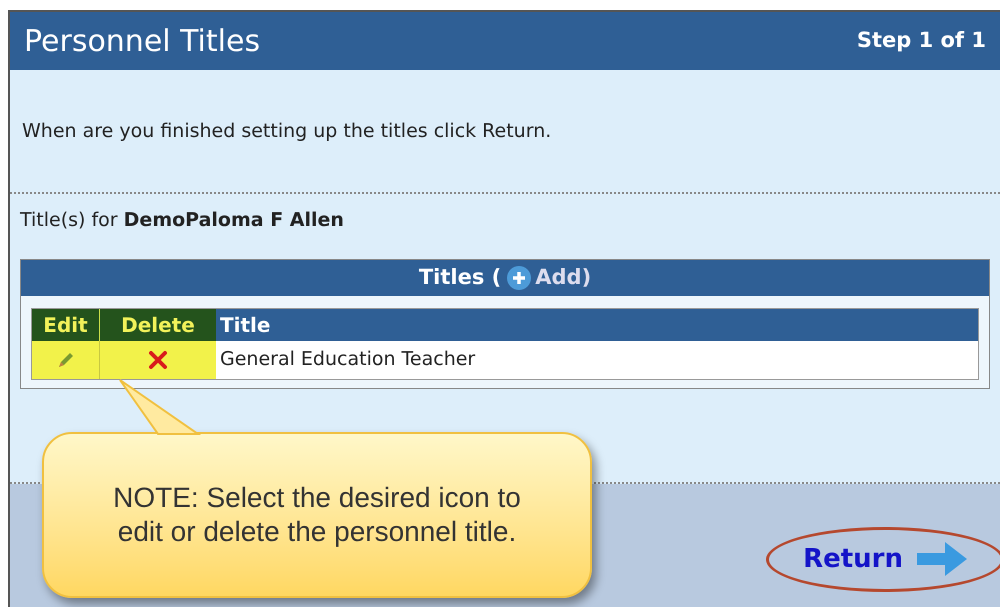 The height and width of the screenshot is (607, 1000). What do you see at coordinates (66, 324) in the screenshot?
I see `column-header: Edit` at bounding box center [66, 324].